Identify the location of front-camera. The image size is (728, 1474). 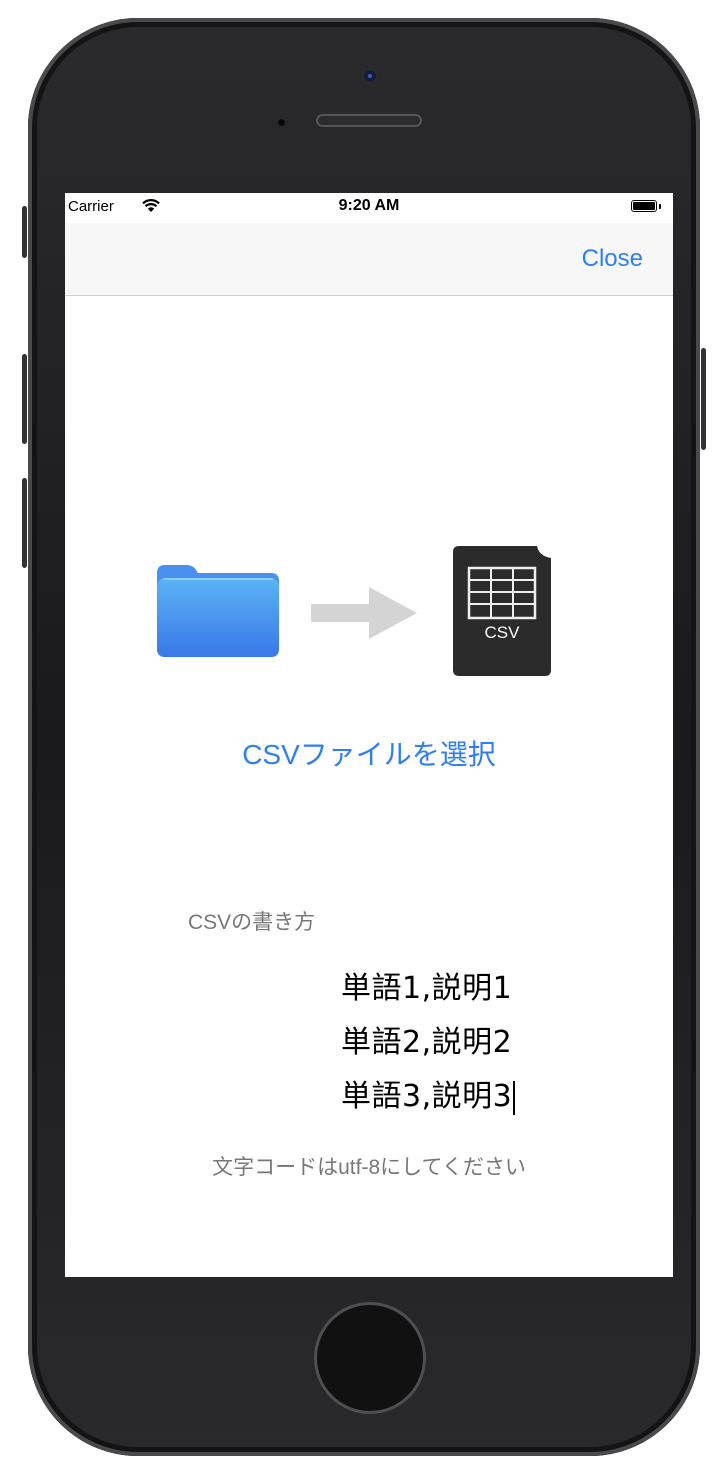
(370, 76).